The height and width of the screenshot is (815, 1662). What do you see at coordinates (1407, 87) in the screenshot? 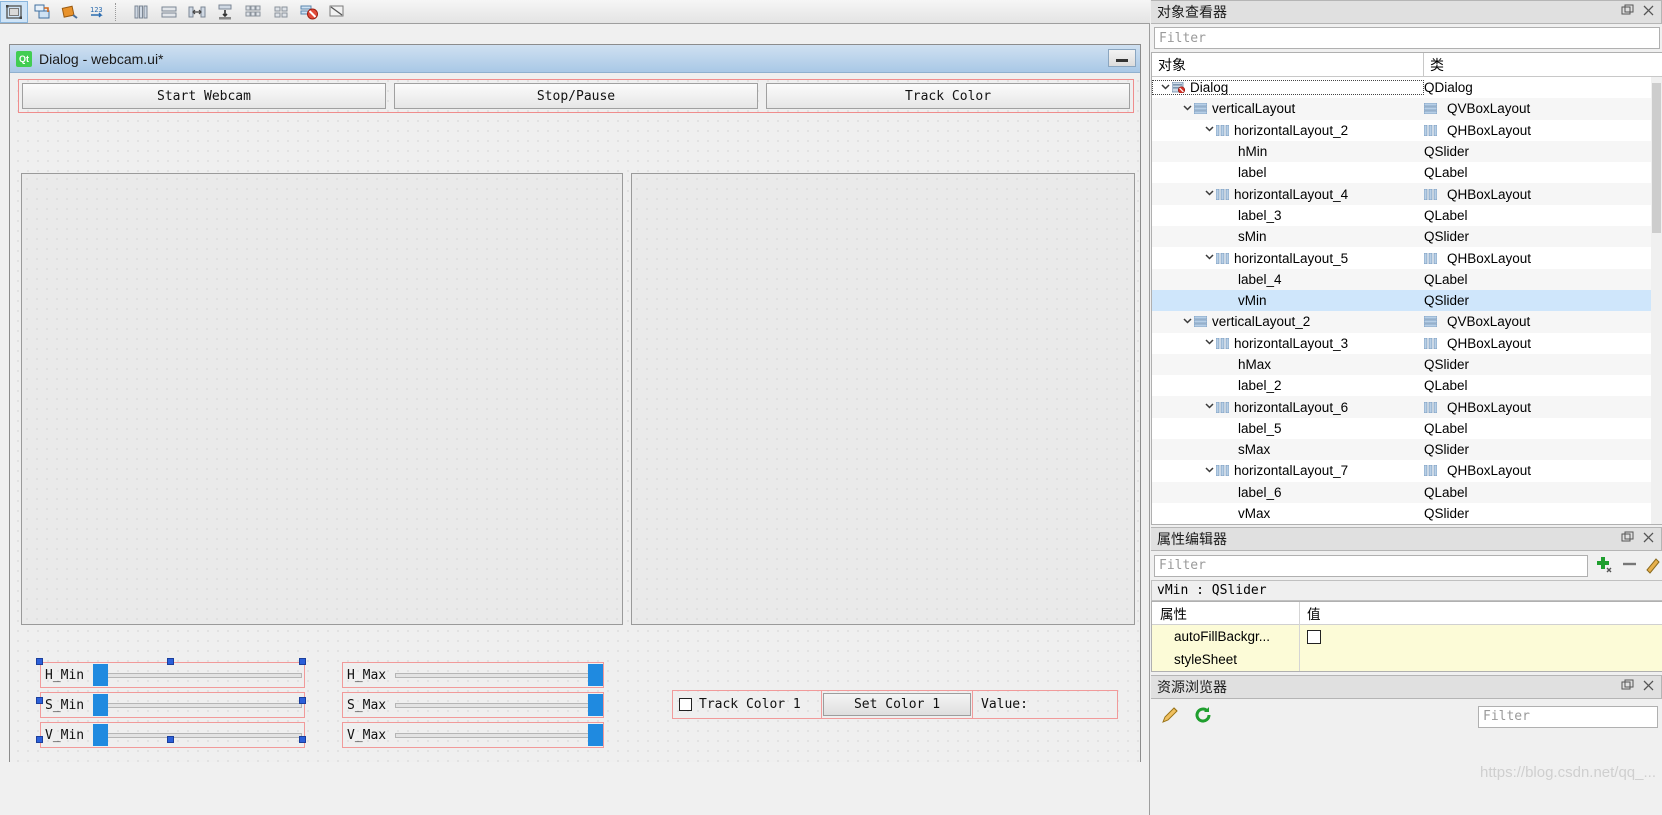
I see `object-tree-row-Dialog: Dialog QDialog` at bounding box center [1407, 87].